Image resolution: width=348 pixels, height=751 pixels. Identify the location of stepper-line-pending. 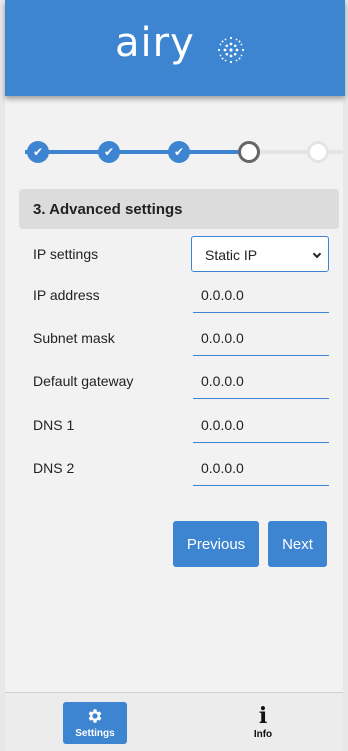
(296, 152).